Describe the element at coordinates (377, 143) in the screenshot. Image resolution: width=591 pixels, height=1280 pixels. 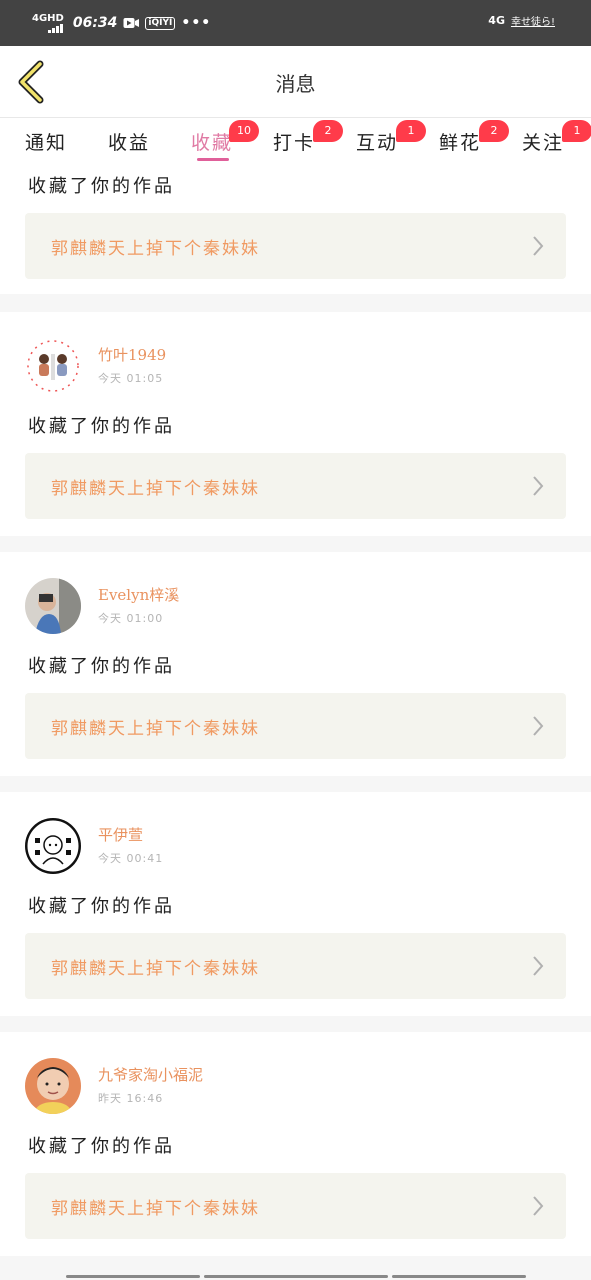
I see `tab-label: 互动` at that location.